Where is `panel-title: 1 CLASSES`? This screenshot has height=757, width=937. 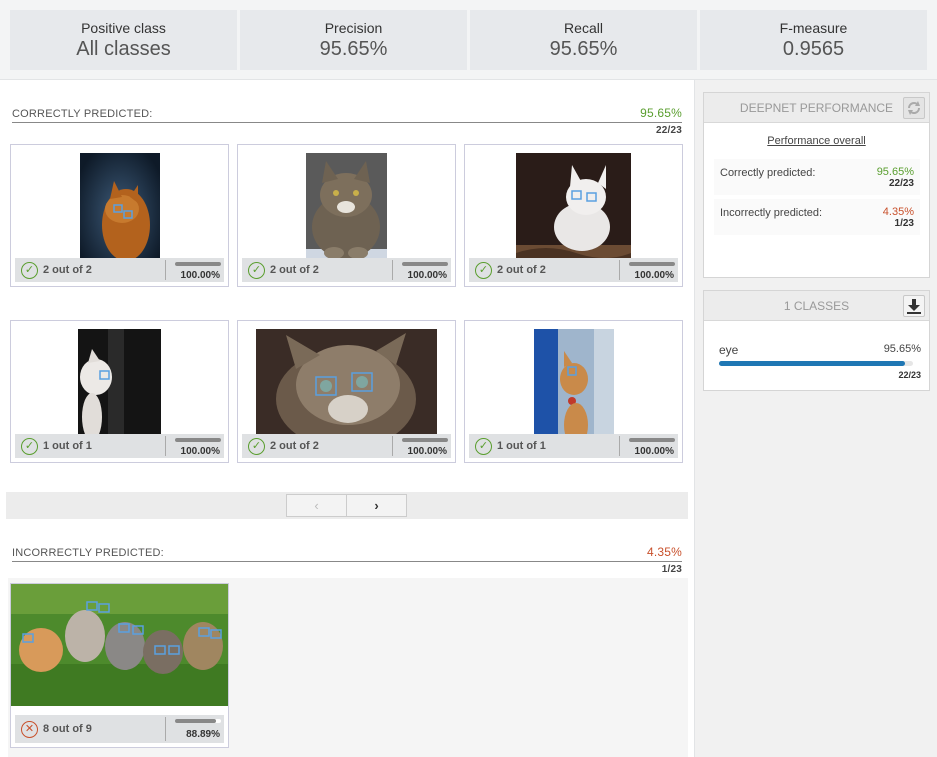
panel-title: 1 CLASSES is located at coordinates (816, 306).